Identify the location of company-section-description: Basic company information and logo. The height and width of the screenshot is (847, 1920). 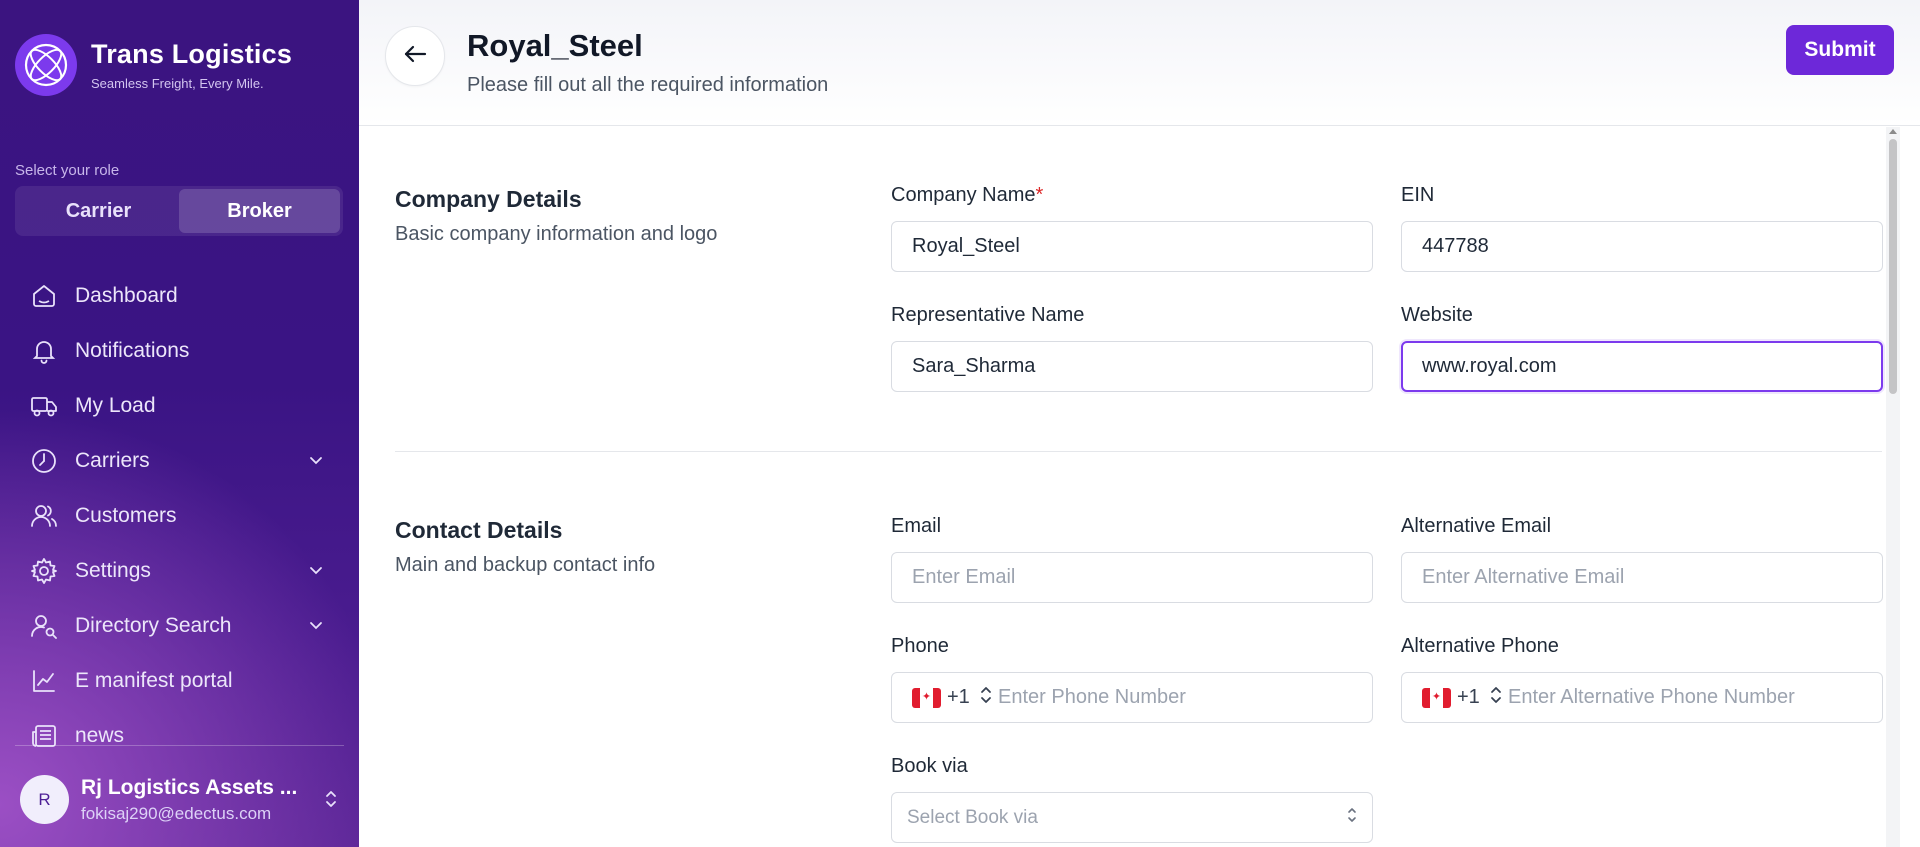
(556, 234).